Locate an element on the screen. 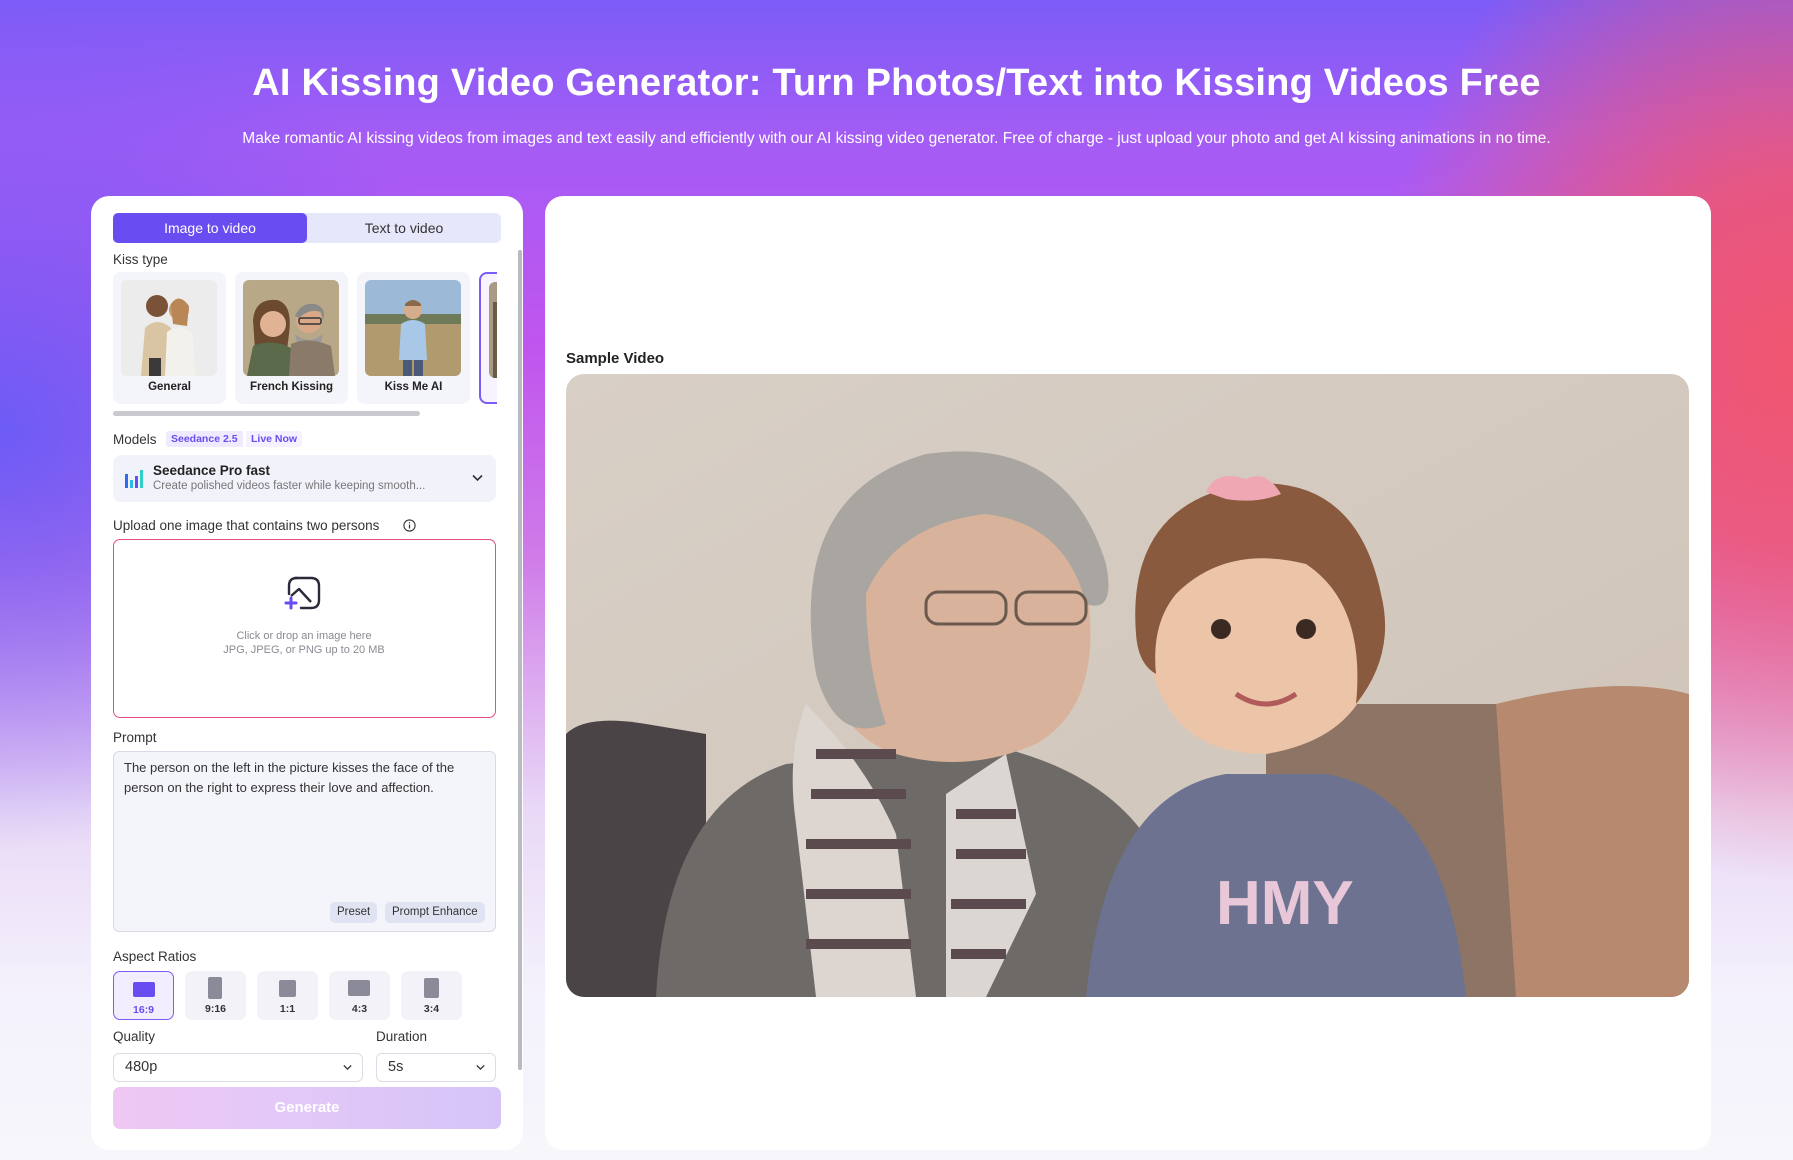  image-add-icon is located at coordinates (302, 593).